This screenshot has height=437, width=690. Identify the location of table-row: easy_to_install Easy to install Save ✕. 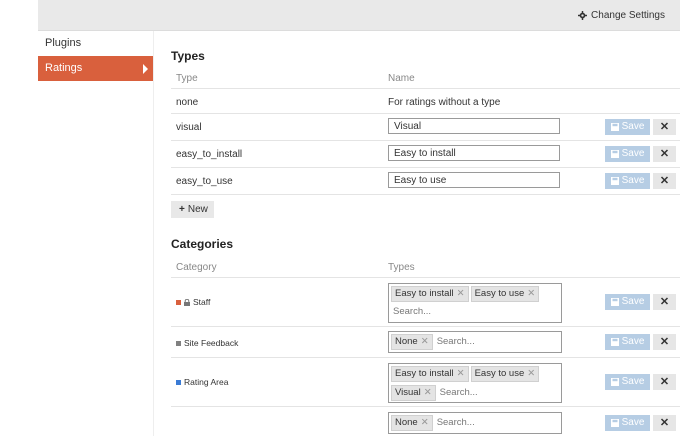
(425, 154).